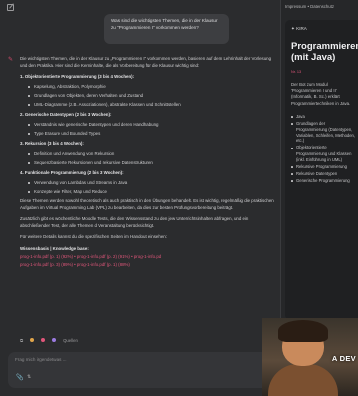 This screenshot has width=358, height=396. Describe the element at coordinates (151, 154) in the screenshot. I see `list-item: Definition und Anwendung von Rekursion` at that location.